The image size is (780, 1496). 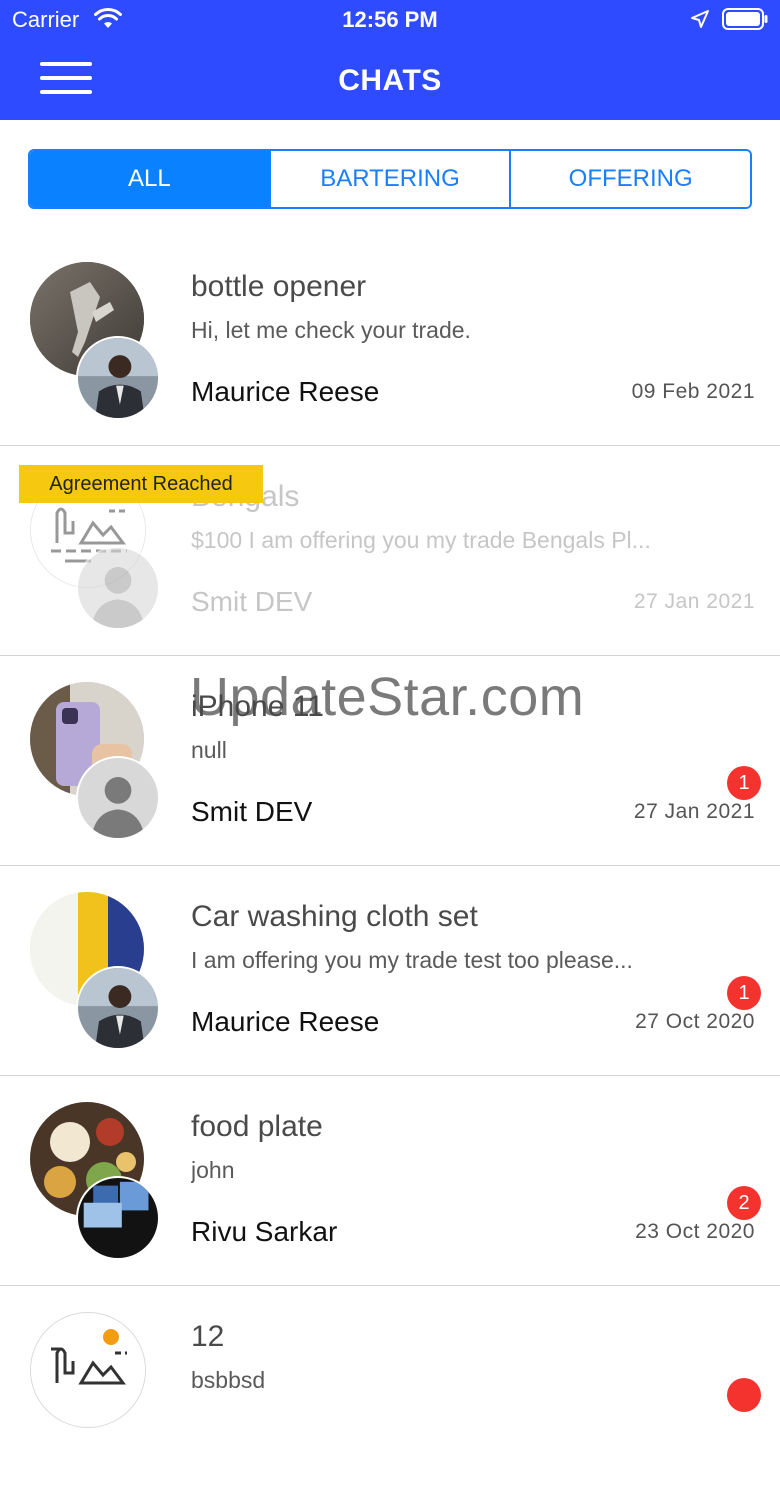 What do you see at coordinates (279, 286) in the screenshot?
I see `chat-title: bottle opener` at bounding box center [279, 286].